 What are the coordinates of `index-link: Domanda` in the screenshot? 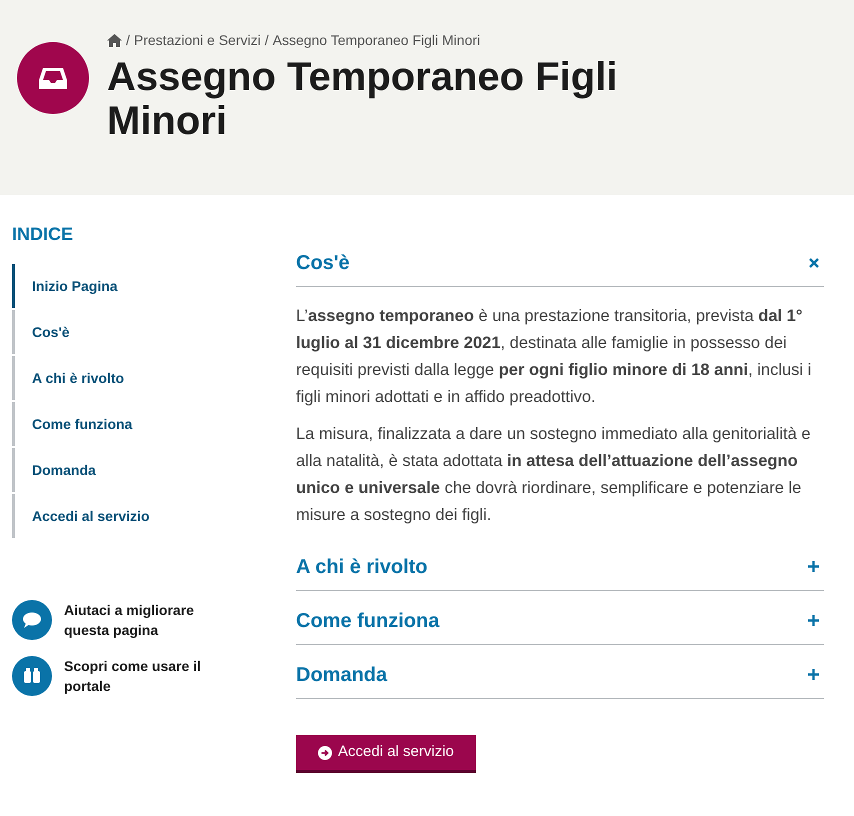 It's located at (154, 470).